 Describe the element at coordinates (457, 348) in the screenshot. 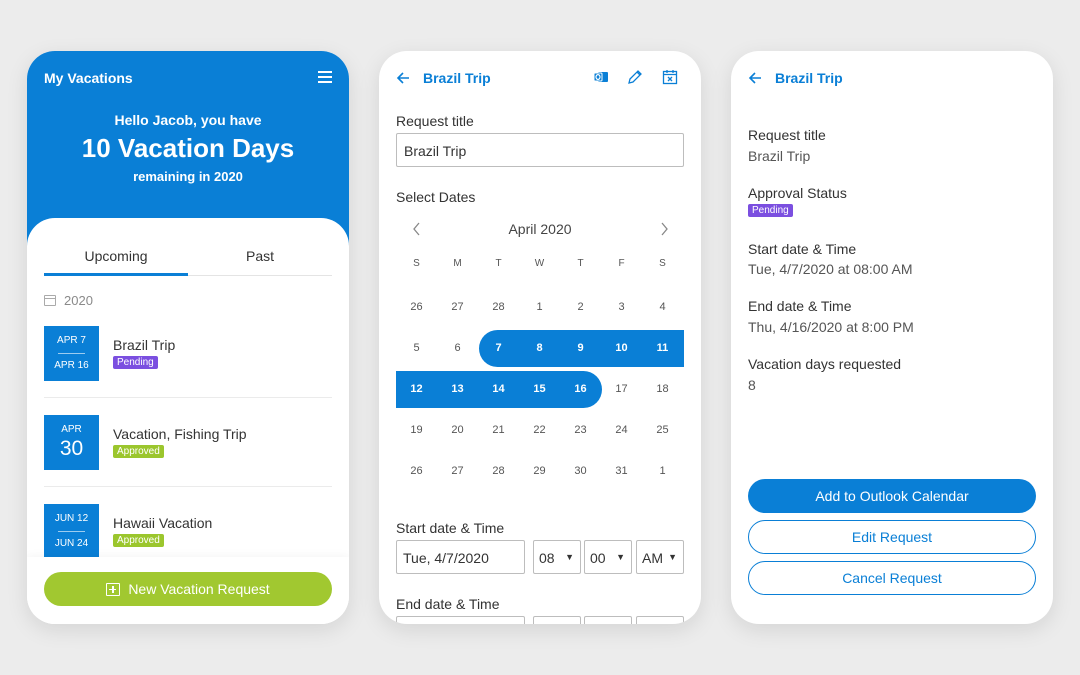

I see `calendar-day: 6` at that location.